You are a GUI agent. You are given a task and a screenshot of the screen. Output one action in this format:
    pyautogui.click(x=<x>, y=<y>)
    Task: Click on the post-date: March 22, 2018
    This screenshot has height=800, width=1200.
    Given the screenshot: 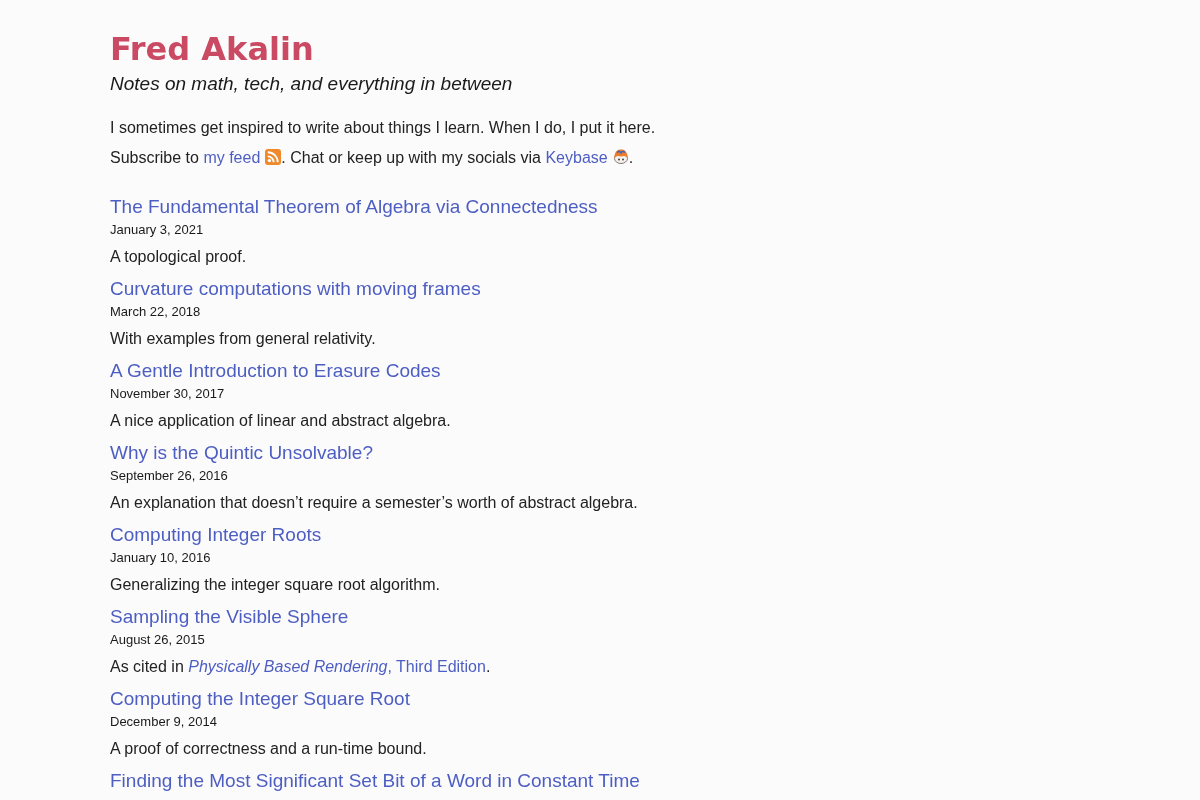 What is the action you would take?
    pyautogui.click(x=155, y=312)
    